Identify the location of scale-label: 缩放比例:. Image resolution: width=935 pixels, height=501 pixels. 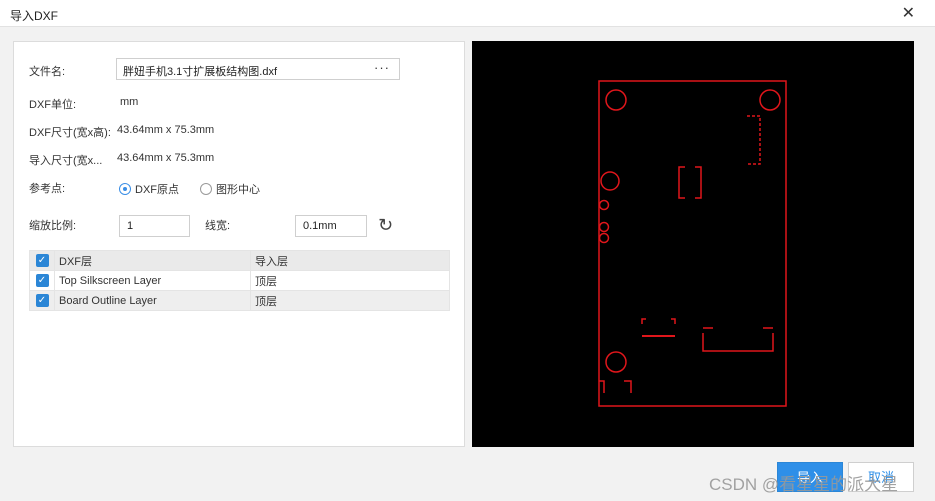
(53, 226).